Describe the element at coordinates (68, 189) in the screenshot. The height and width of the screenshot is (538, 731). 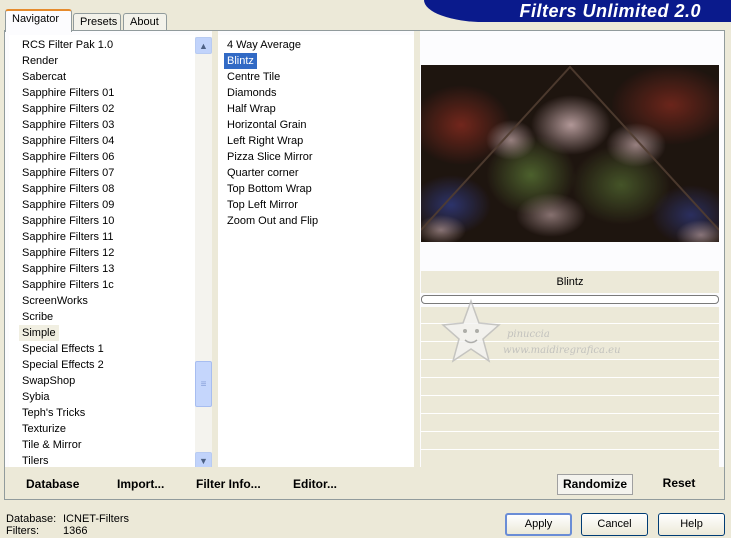
I see `category-item: Sapphire Filters 08` at that location.